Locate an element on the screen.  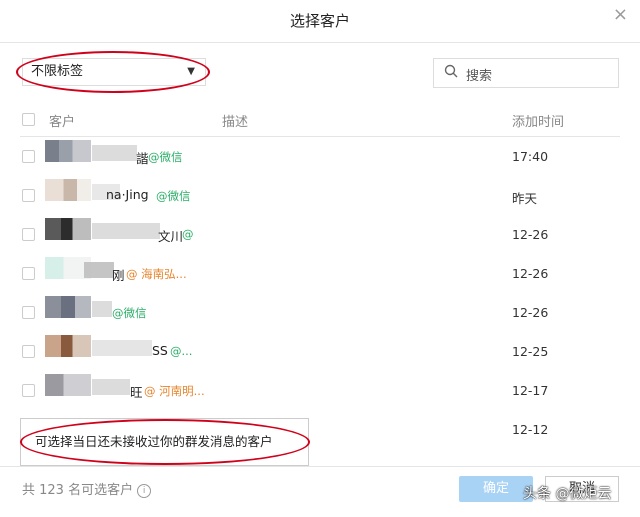
table-row: SS @... 12-25 is located at coordinates (320, 351).